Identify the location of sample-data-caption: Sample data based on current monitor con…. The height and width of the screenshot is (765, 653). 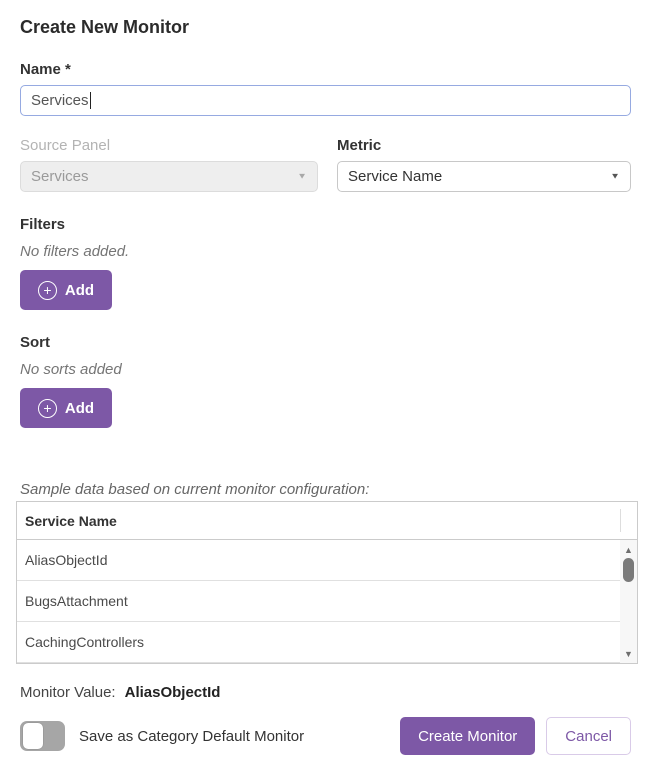
(195, 489).